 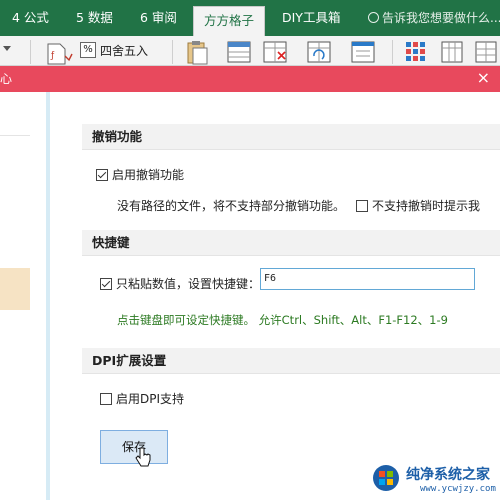 I want to click on document-function-icon: ƒ, so click(x=59, y=52).